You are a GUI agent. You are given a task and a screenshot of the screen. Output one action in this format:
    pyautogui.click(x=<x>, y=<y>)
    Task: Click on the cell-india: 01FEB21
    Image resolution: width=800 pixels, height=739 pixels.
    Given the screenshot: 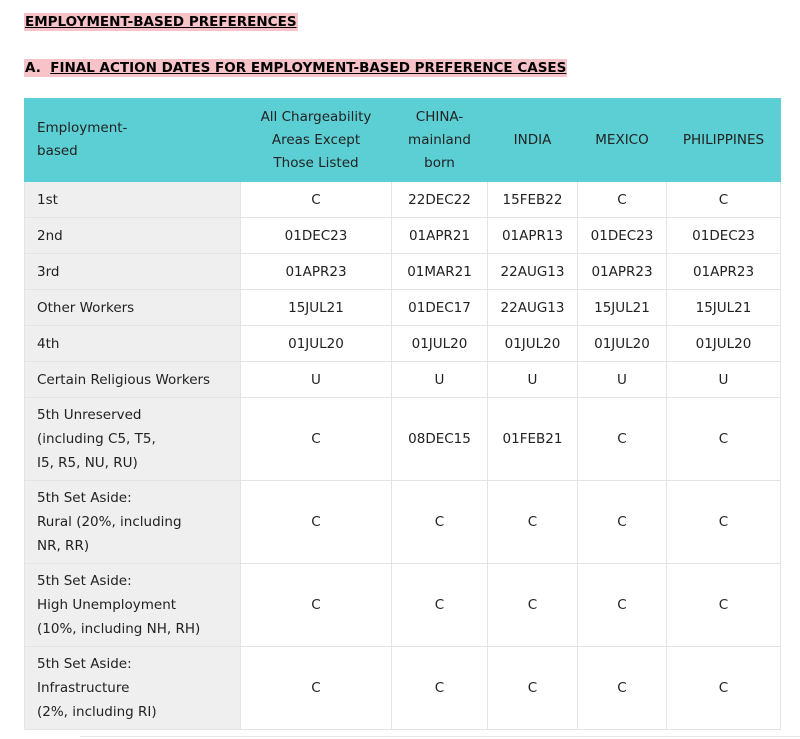 What is the action you would take?
    pyautogui.click(x=532, y=439)
    